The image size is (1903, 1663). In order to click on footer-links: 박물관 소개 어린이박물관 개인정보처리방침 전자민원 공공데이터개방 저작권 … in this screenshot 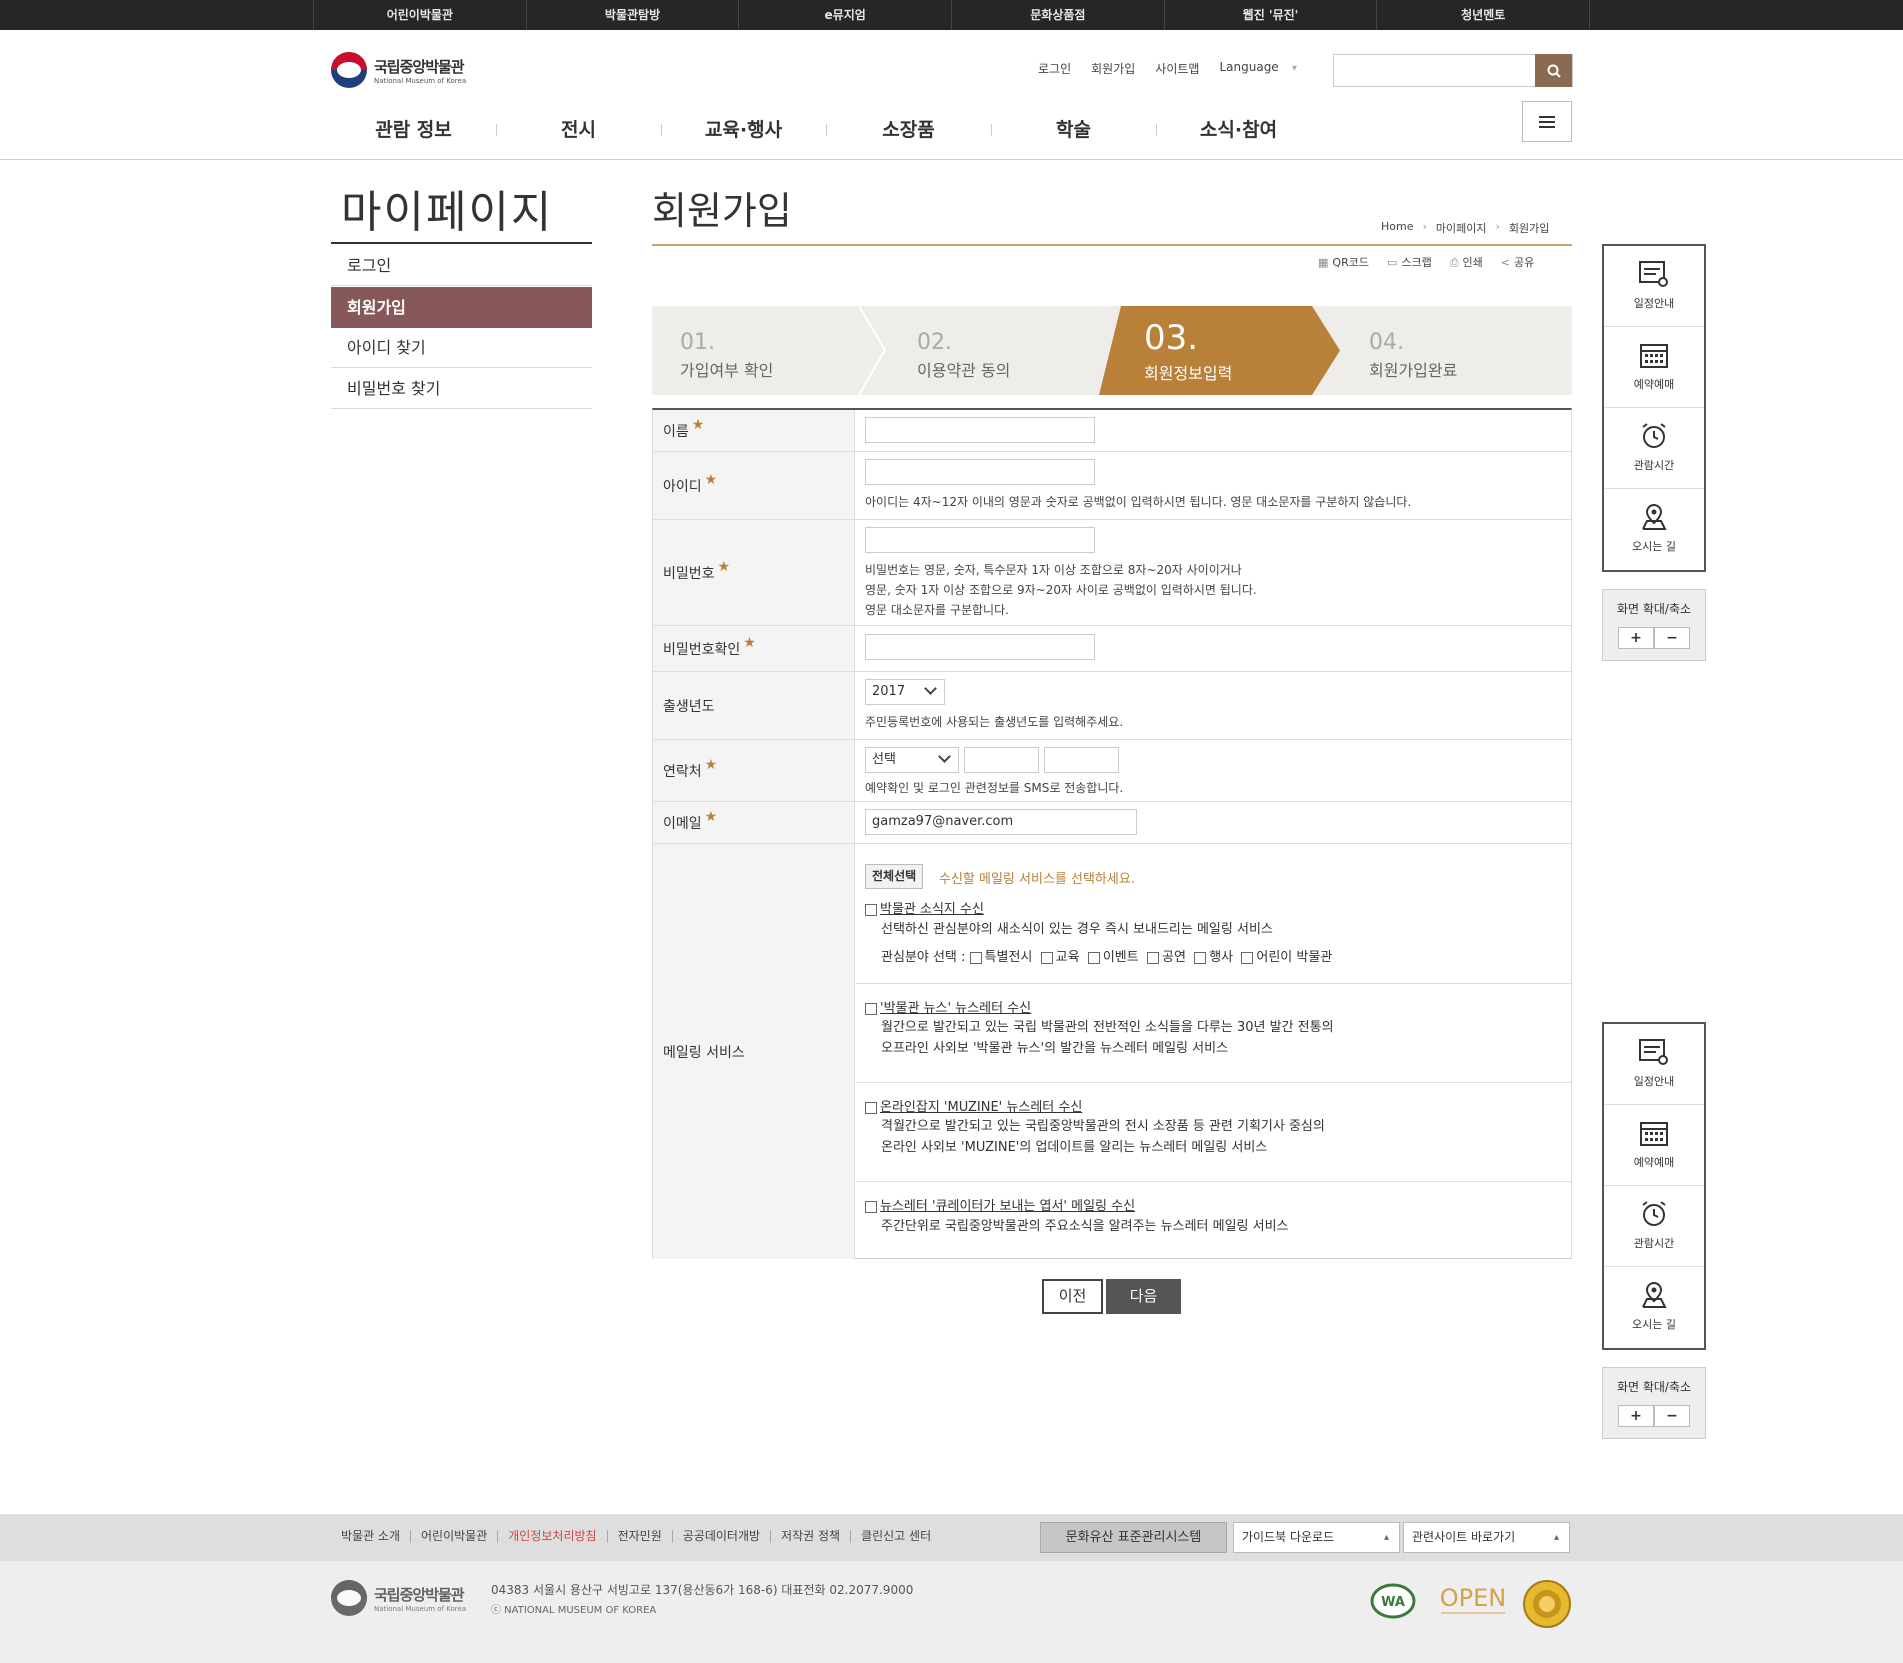, I will do `click(641, 1536)`.